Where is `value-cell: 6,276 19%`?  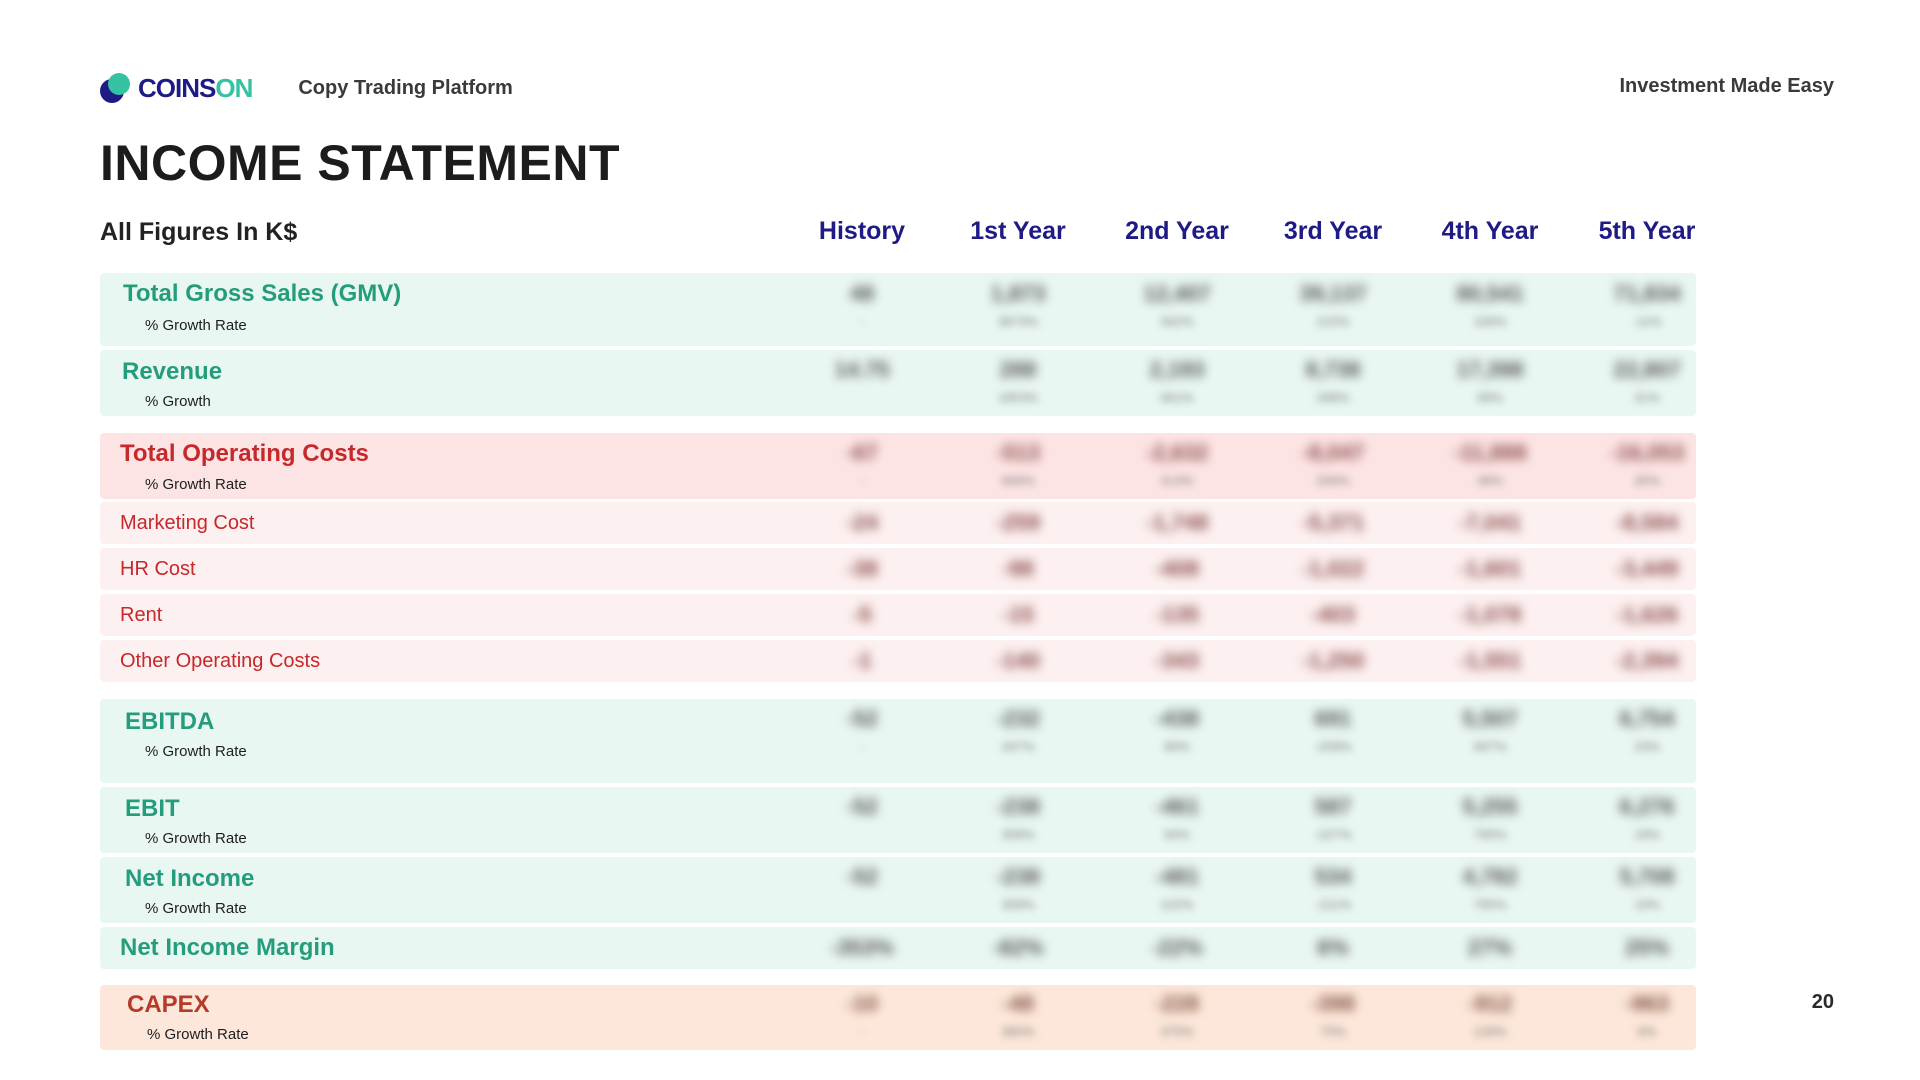
value-cell: 6,276 19% is located at coordinates (1647, 818).